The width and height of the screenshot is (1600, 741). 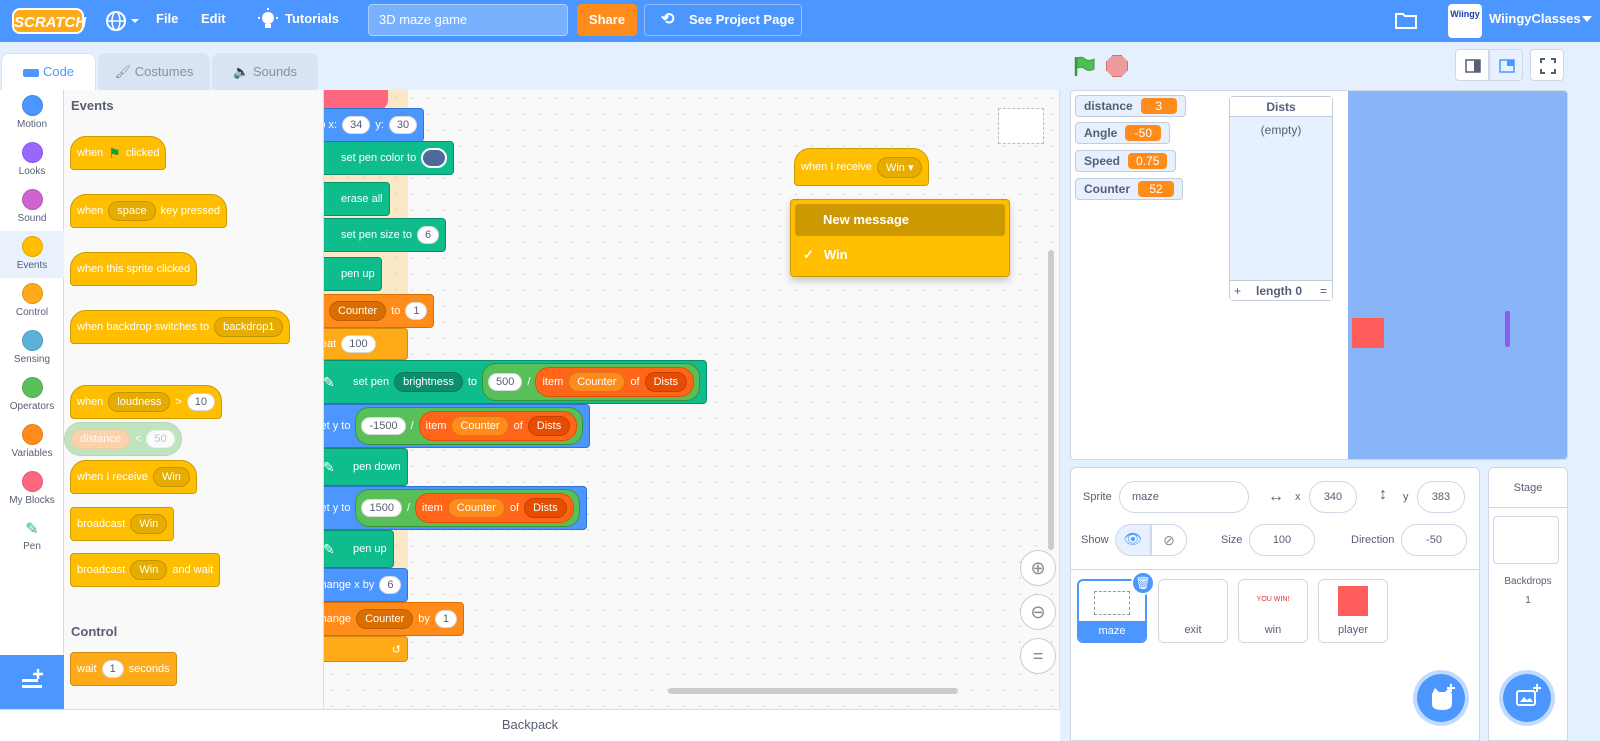 What do you see at coordinates (1273, 611) in the screenshot?
I see `sprite-thumb-win: YOU WIN! win` at bounding box center [1273, 611].